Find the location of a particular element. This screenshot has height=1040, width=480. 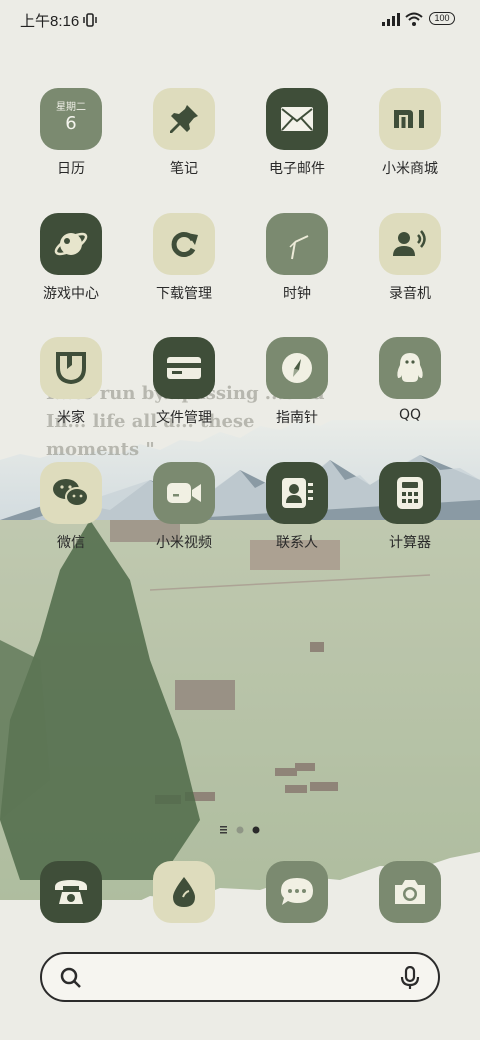

folder-card-icon is located at coordinates (184, 368).